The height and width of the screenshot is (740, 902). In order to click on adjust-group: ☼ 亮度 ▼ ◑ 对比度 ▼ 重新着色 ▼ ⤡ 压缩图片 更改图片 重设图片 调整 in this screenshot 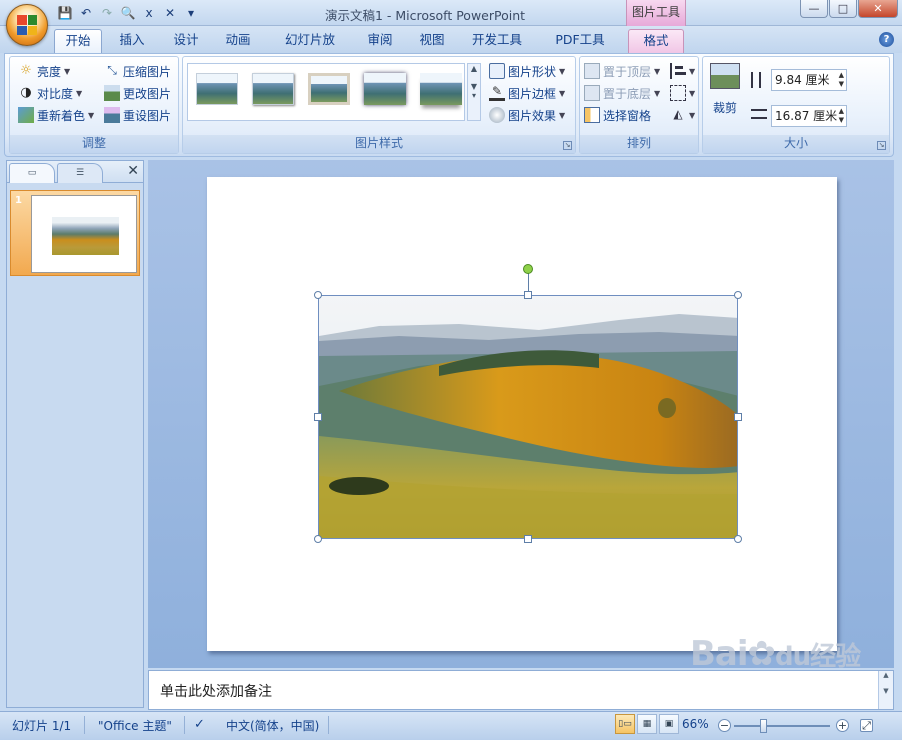, I will do `click(94, 105)`.